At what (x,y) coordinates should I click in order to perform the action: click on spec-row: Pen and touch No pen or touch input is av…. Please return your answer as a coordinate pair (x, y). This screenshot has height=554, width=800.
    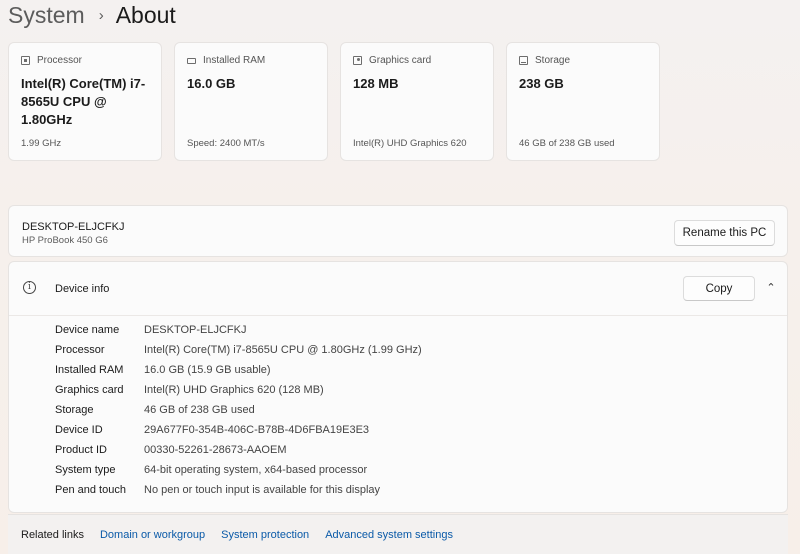
    Looking at the image, I should click on (217, 490).